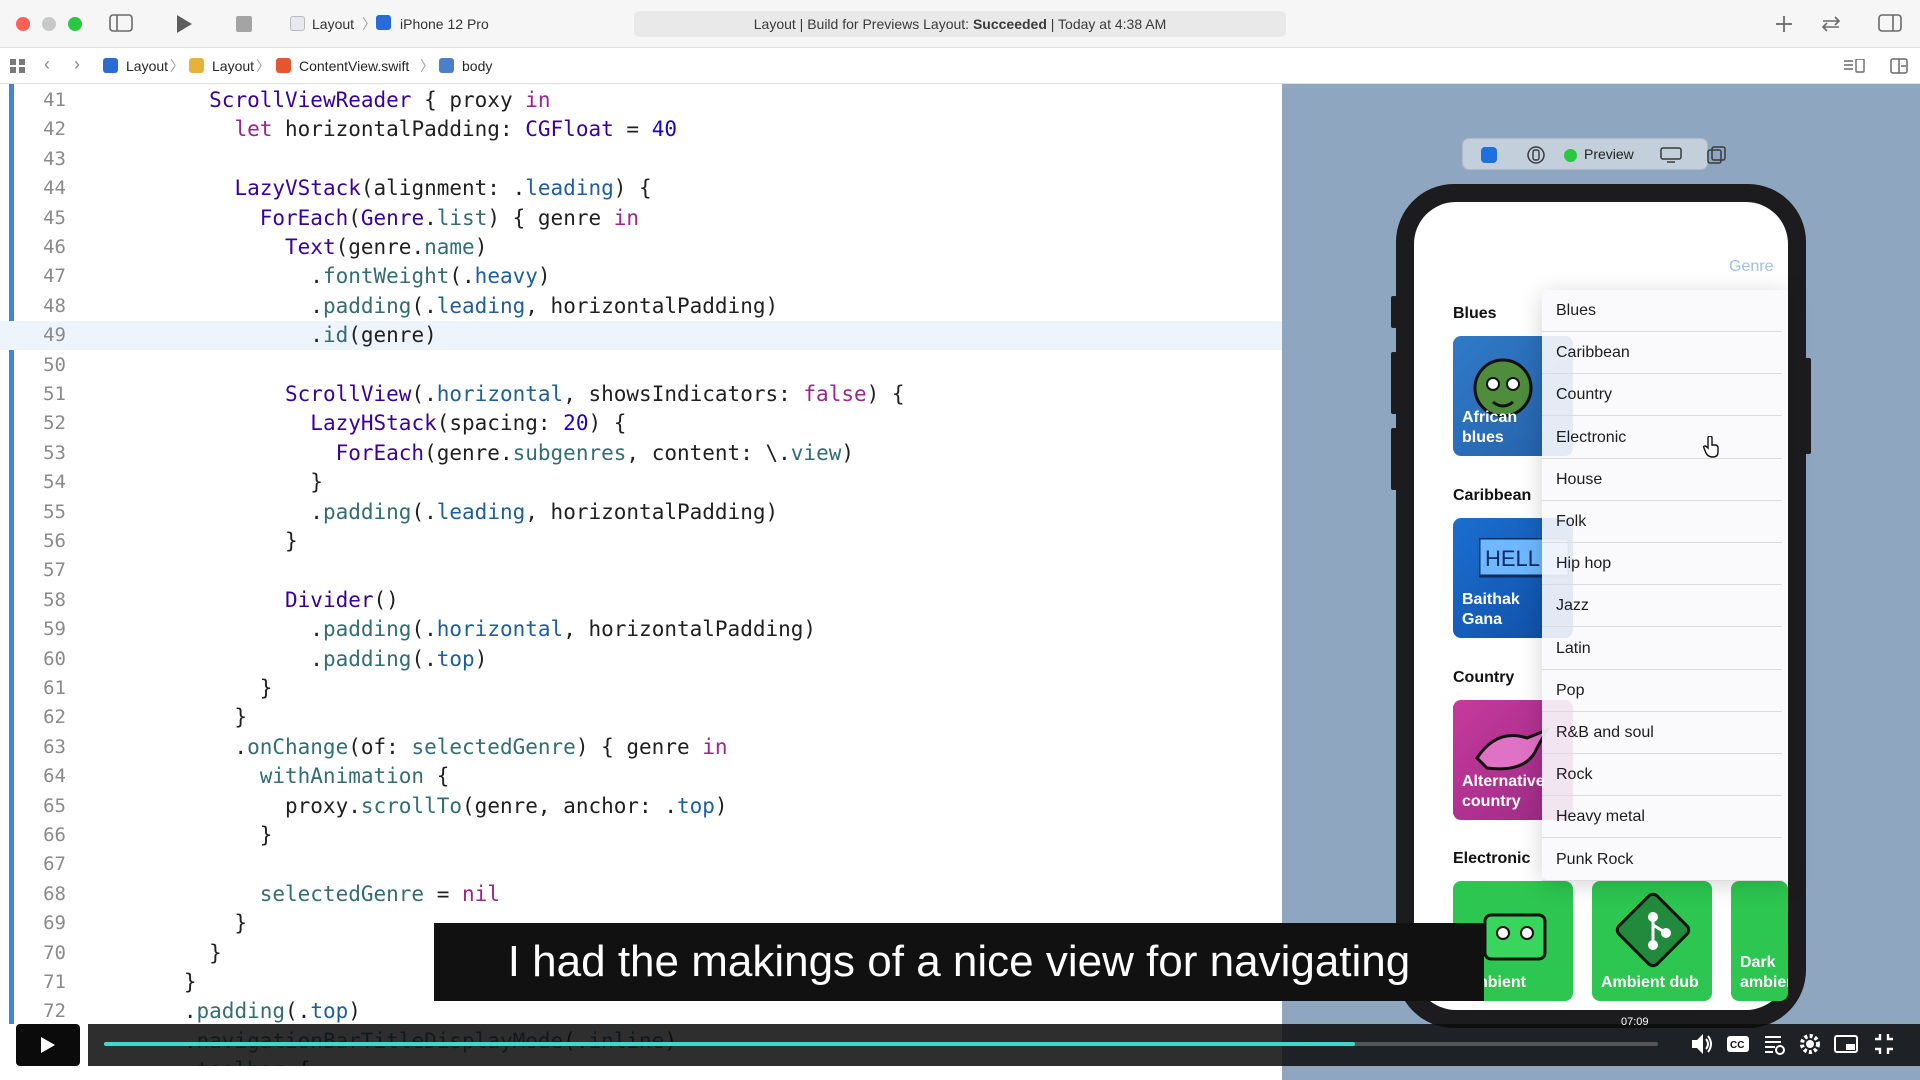 The width and height of the screenshot is (1920, 1080). I want to click on line-number: 62, so click(42, 717).